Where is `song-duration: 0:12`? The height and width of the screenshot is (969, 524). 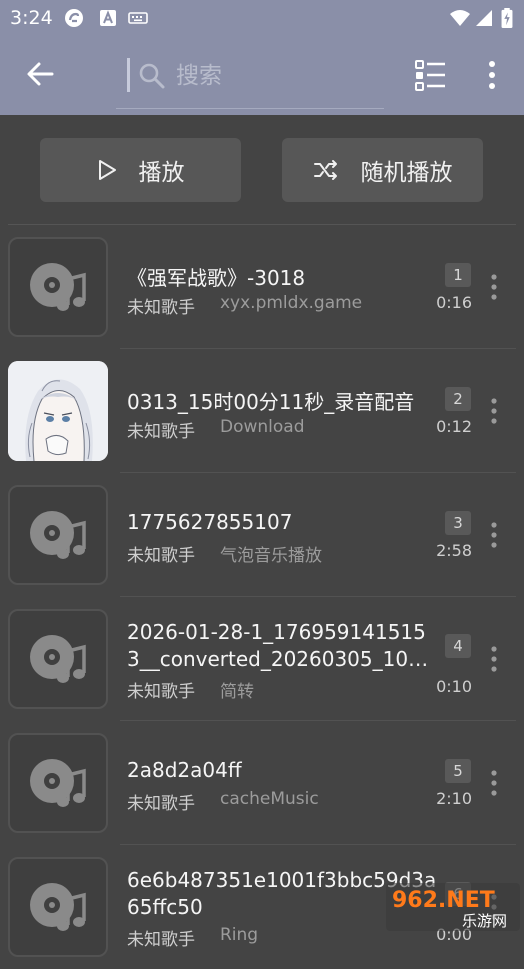 song-duration: 0:12 is located at coordinates (454, 426).